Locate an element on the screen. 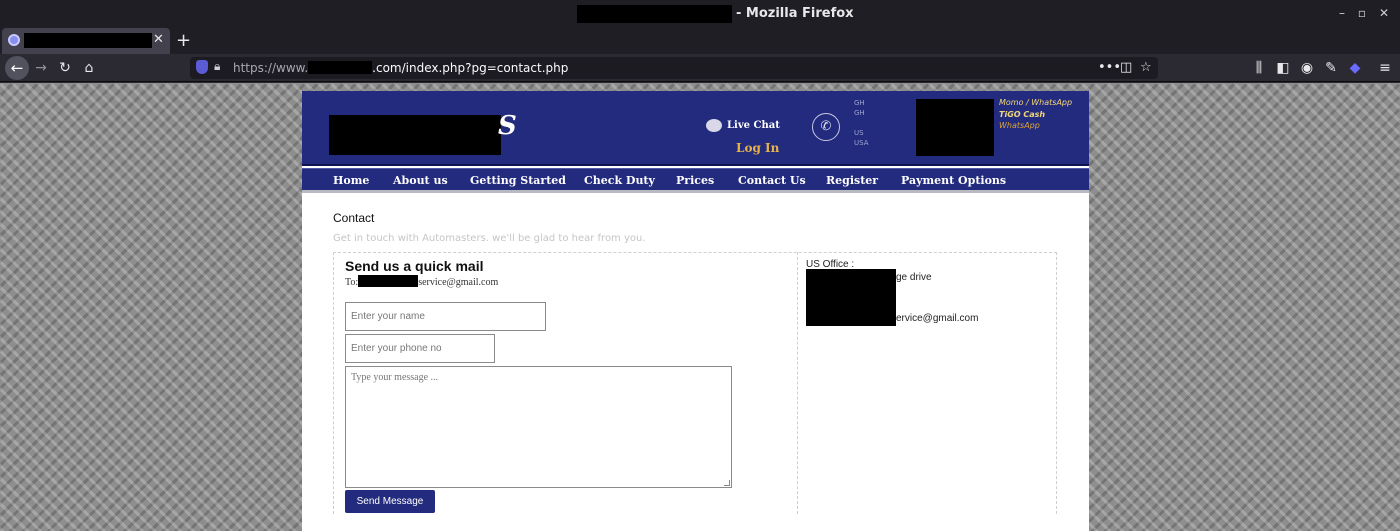 The height and width of the screenshot is (531, 1400). message-field-box is located at coordinates (538, 427).